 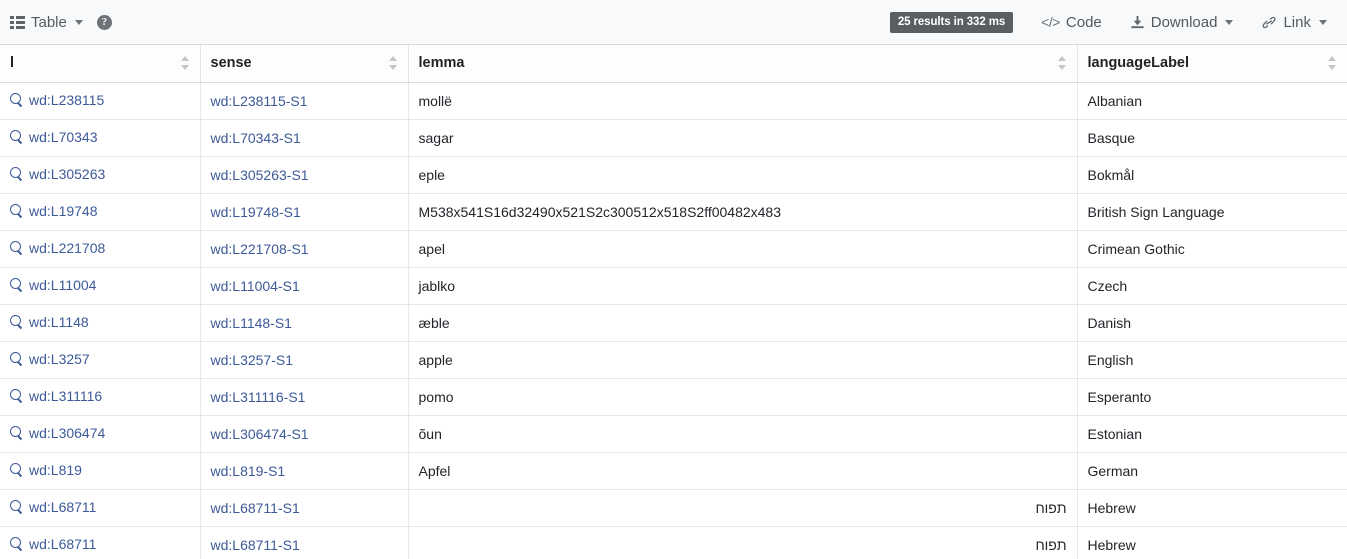 What do you see at coordinates (304, 508) in the screenshot?
I see `cell-sense: wd:L68711-S1` at bounding box center [304, 508].